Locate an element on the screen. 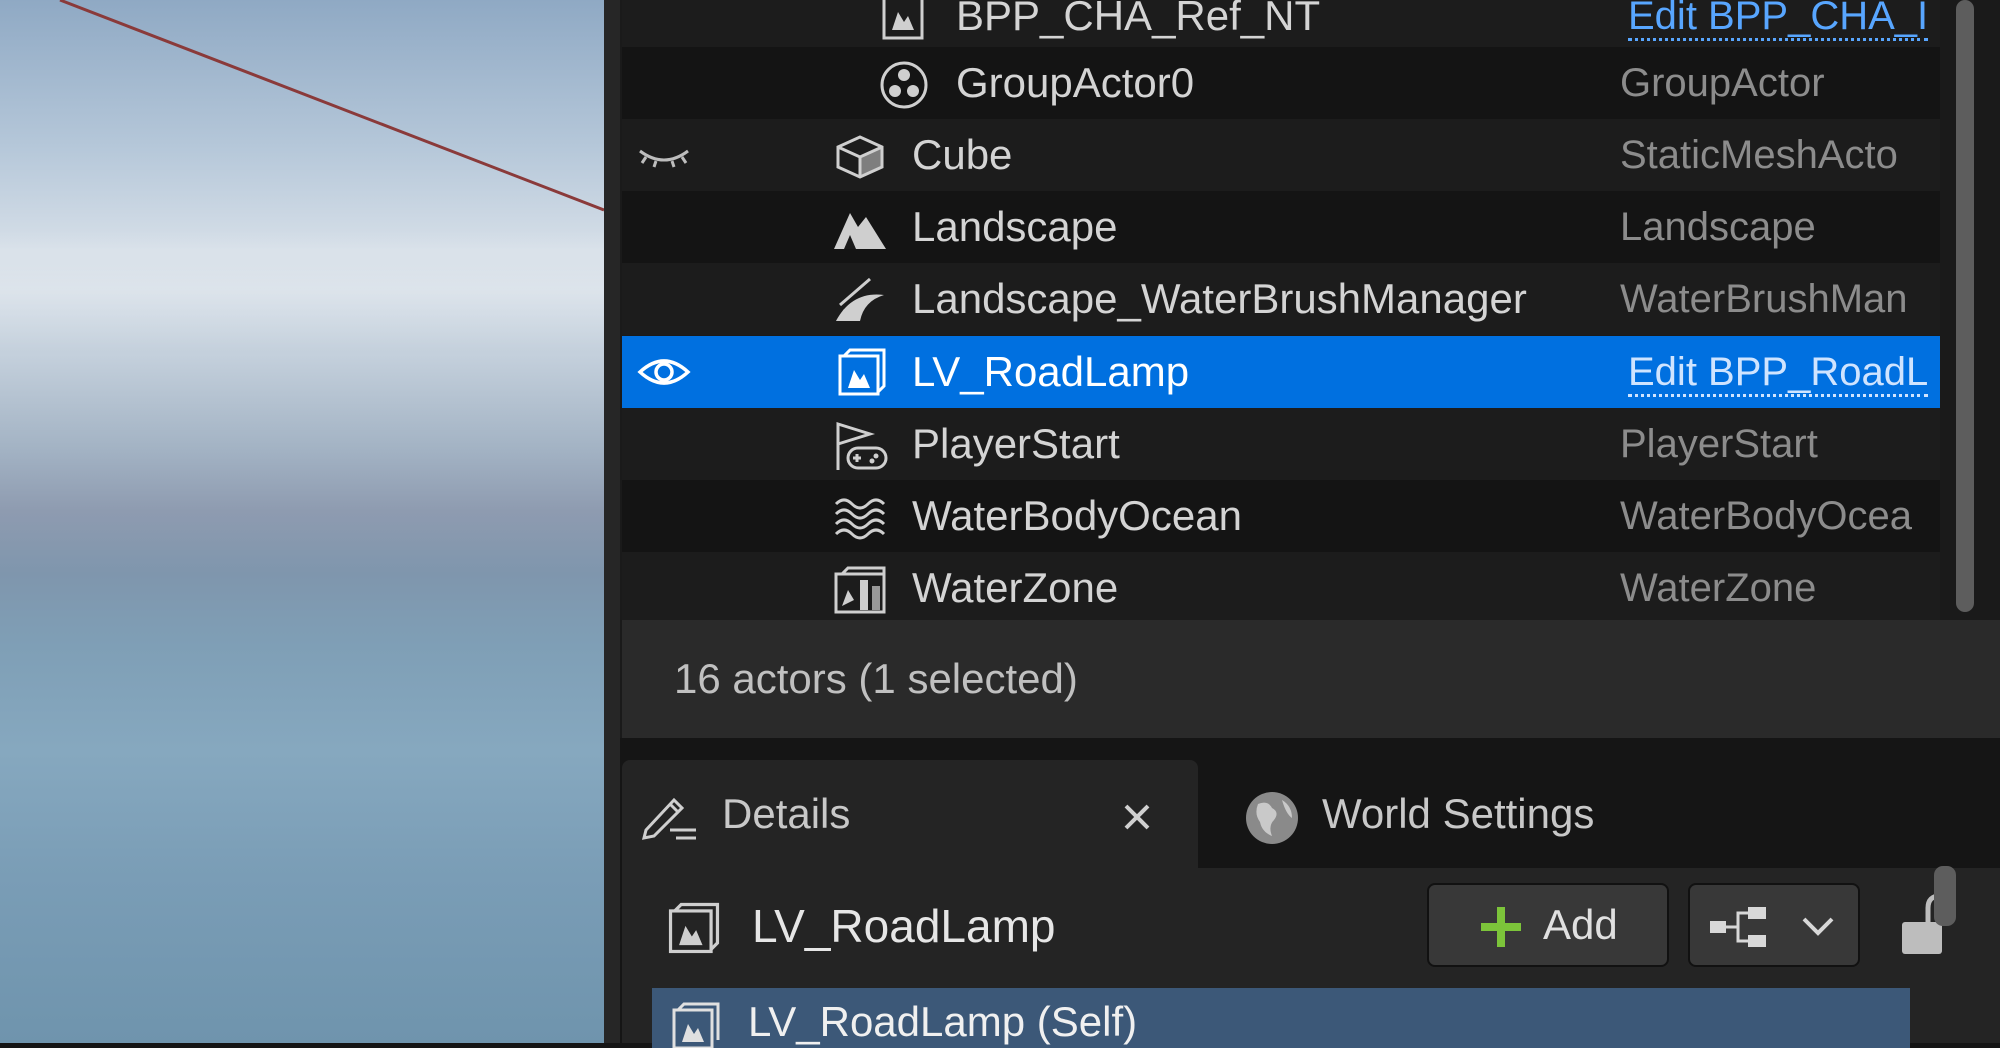 This screenshot has height=1048, width=2000. outliner-row-type: StaticMeshActo is located at coordinates (1759, 155).